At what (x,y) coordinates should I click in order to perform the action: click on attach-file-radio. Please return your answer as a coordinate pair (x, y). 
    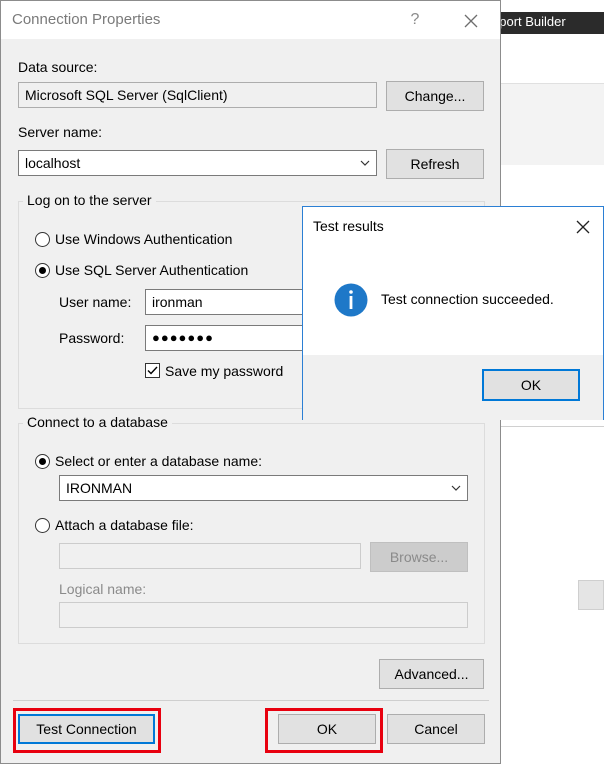
    Looking at the image, I should click on (42, 525).